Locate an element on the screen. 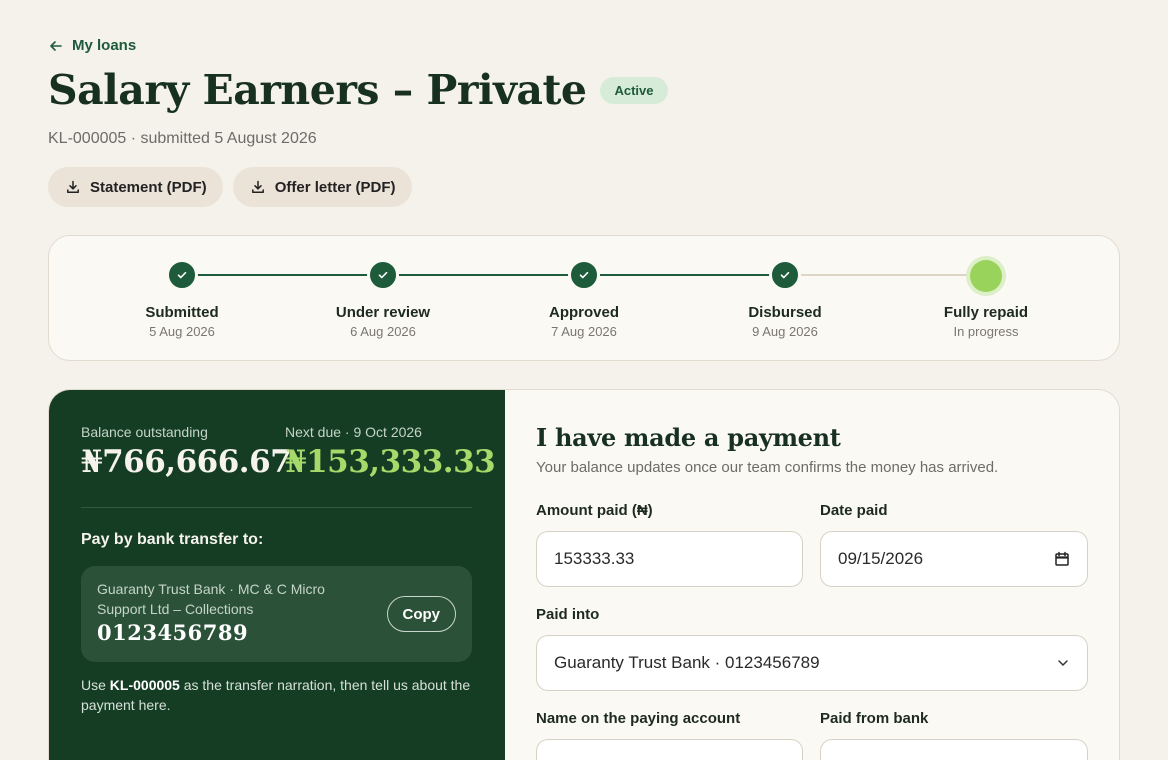  status-badge: Active is located at coordinates (634, 90).